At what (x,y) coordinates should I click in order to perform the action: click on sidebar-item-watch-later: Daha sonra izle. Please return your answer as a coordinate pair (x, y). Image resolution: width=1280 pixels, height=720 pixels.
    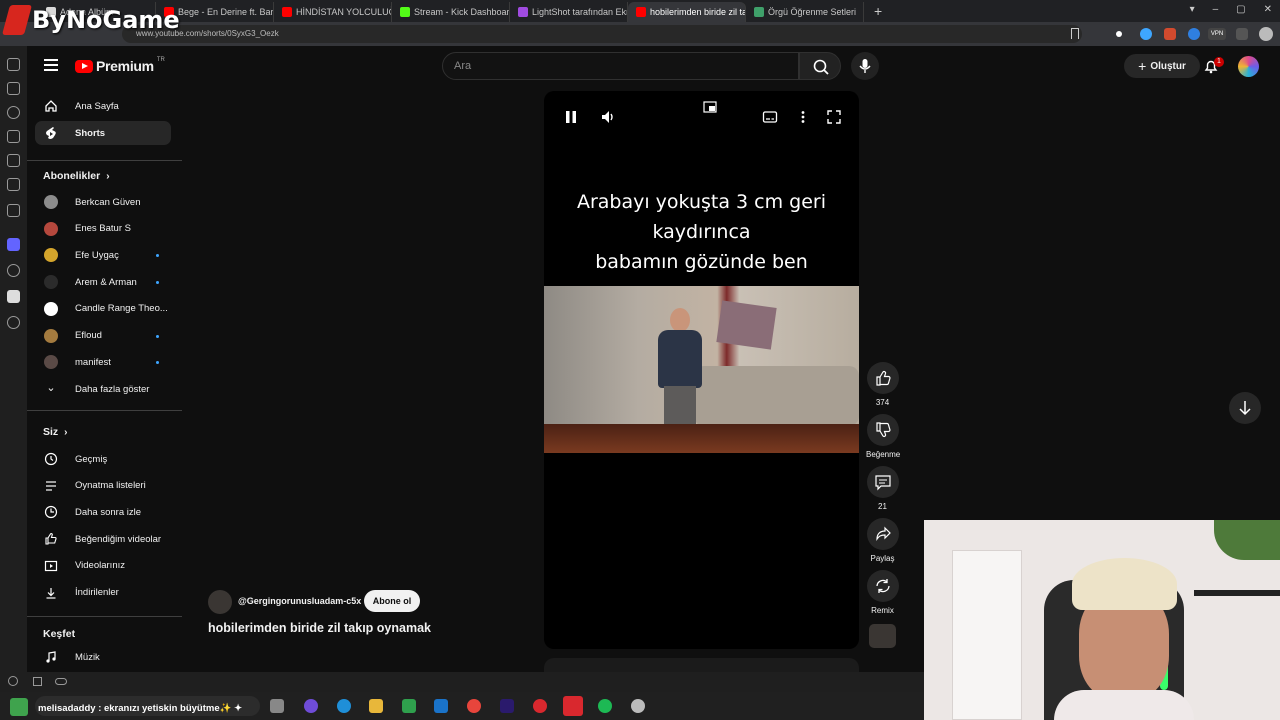
    Looking at the image, I should click on (103, 512).